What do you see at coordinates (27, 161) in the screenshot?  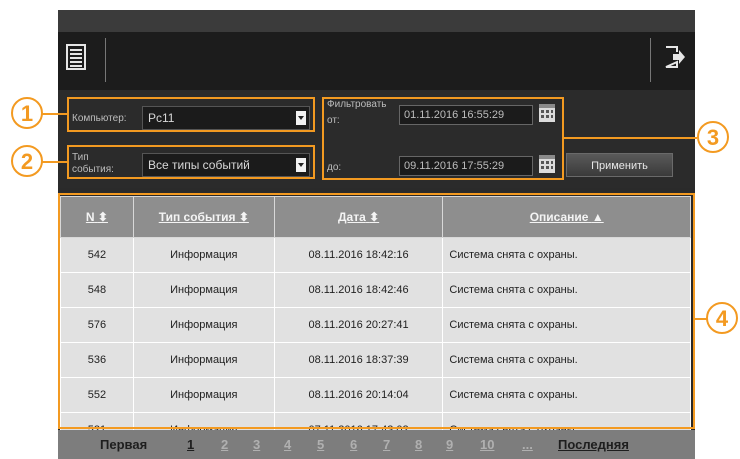 I see `callout-2: 2` at bounding box center [27, 161].